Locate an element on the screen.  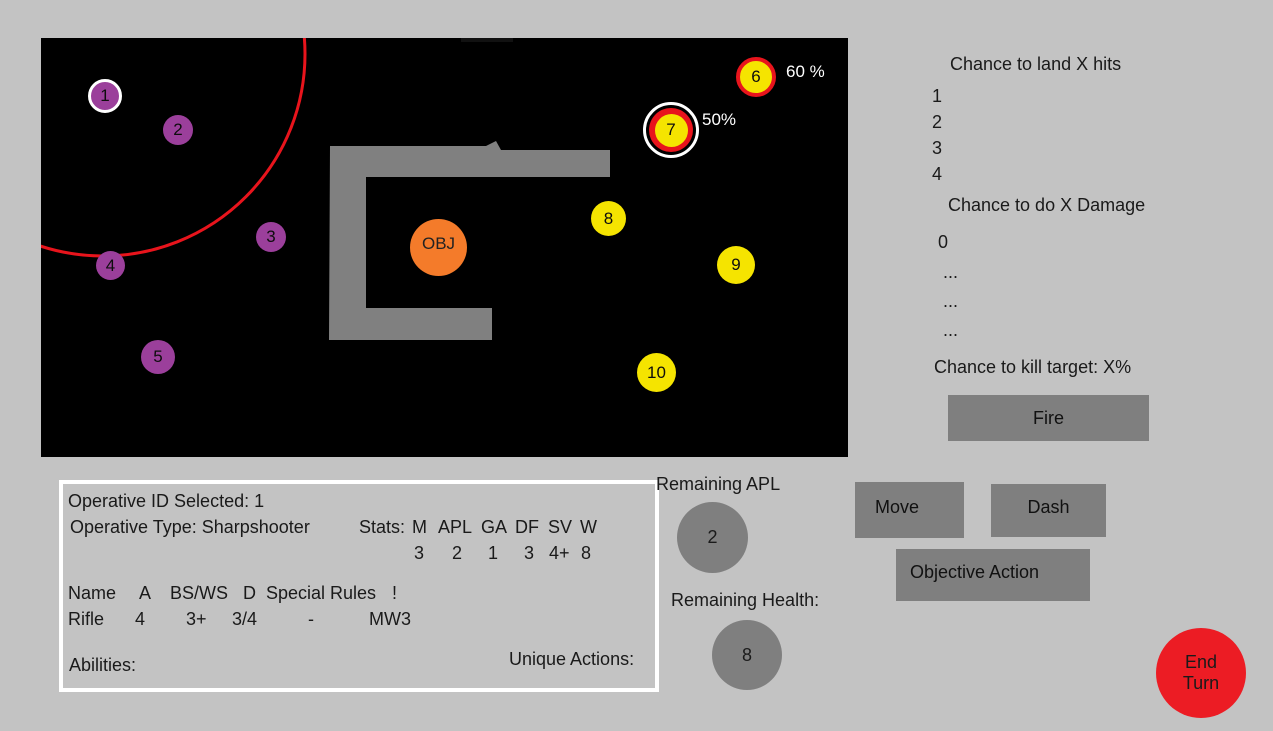
enemy-operative-6: 6 is located at coordinates (756, 77).